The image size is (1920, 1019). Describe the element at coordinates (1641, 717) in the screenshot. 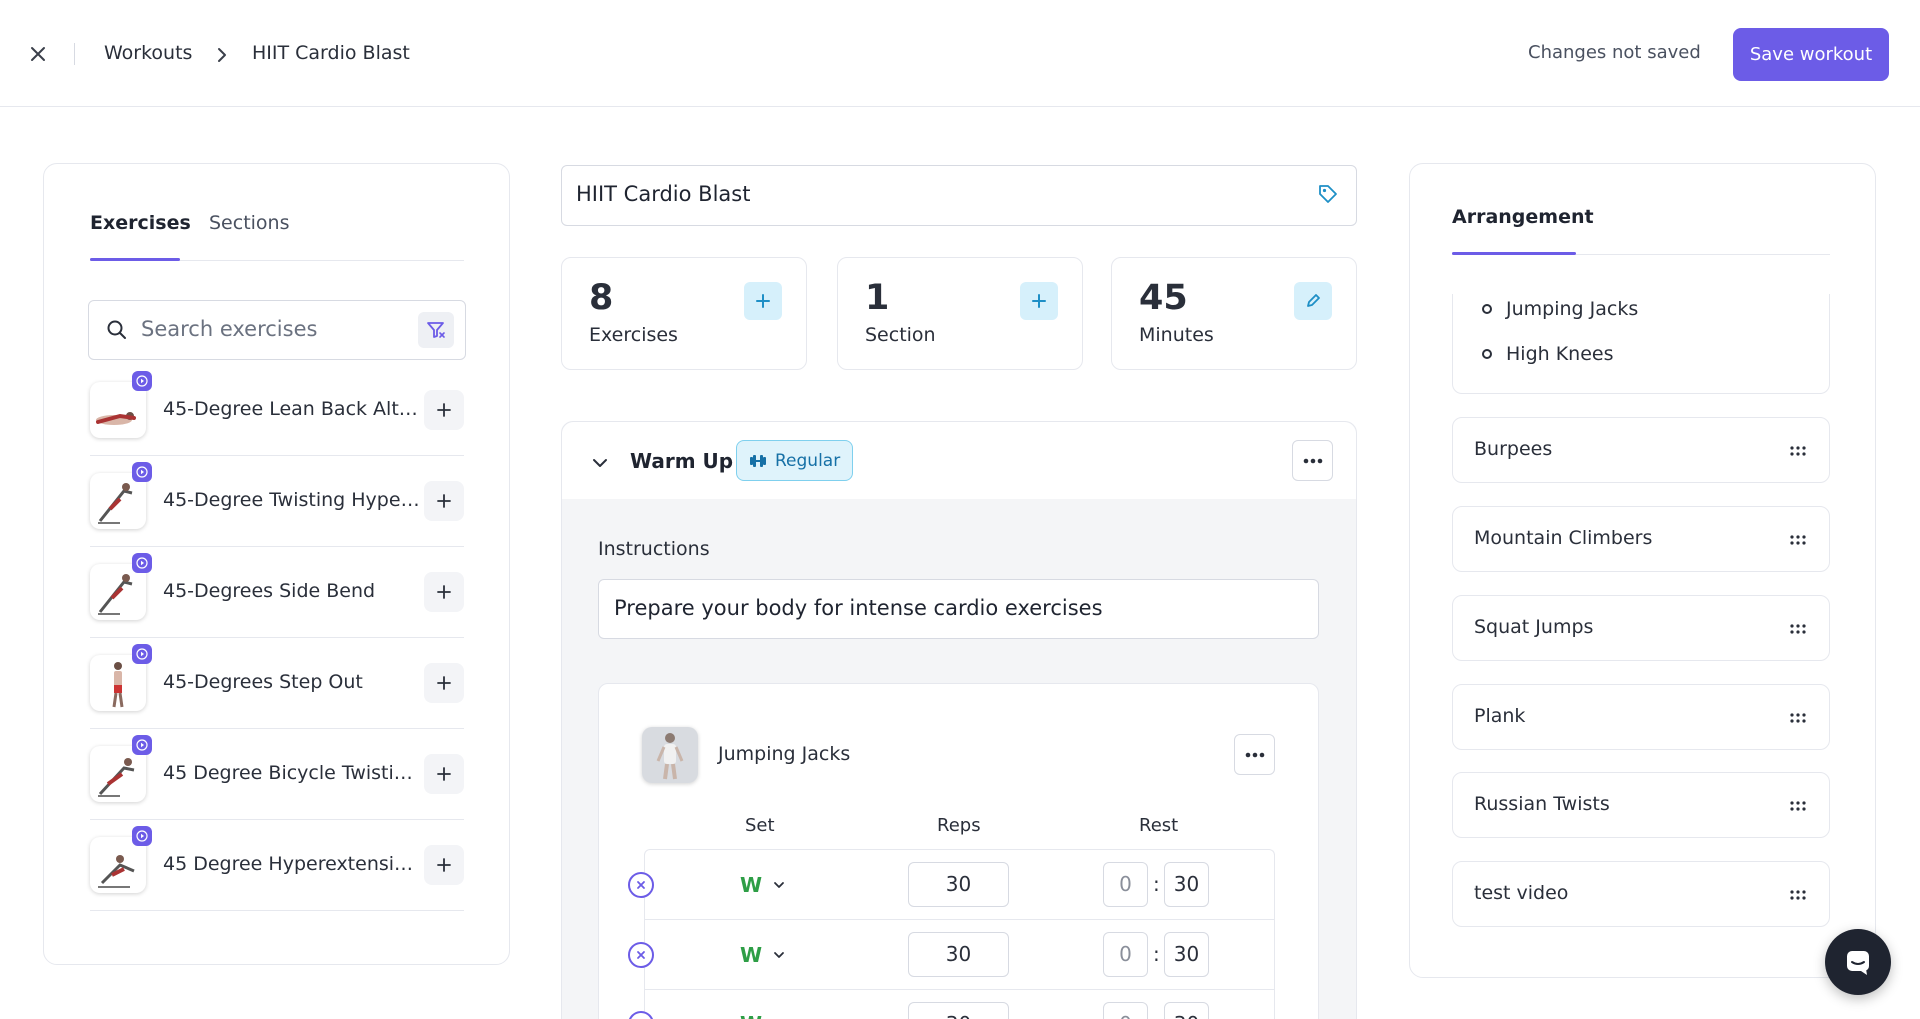

I see `arrangement-item: Plank` at that location.